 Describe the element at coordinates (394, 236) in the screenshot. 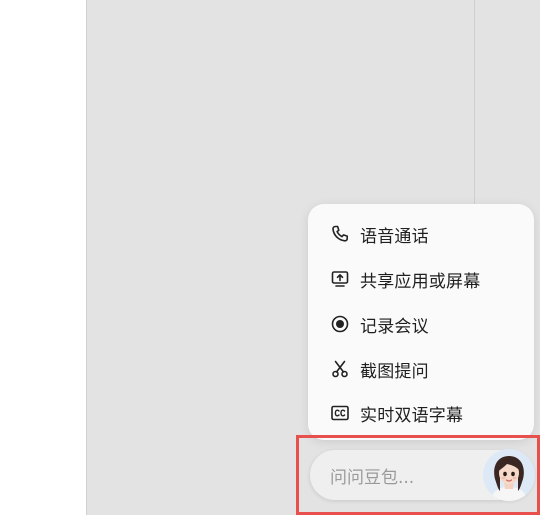

I see `menu-item-label: 语音通话` at that location.